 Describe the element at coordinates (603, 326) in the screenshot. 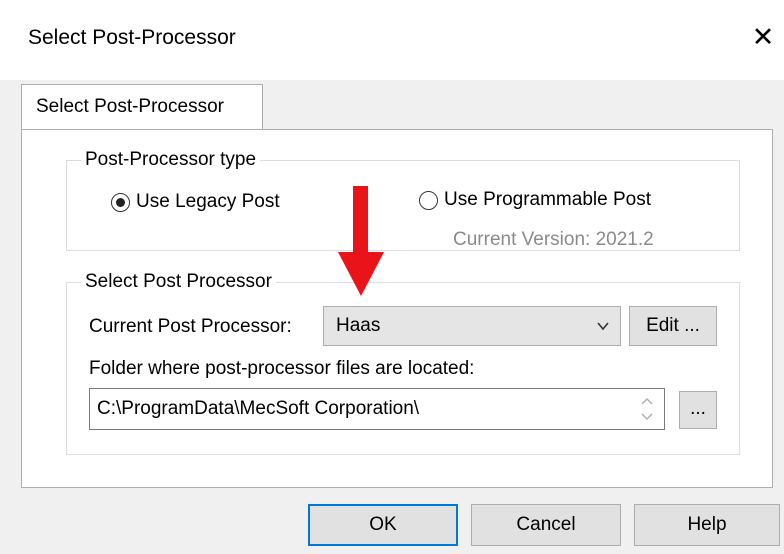

I see `chevron-down-icon` at that location.